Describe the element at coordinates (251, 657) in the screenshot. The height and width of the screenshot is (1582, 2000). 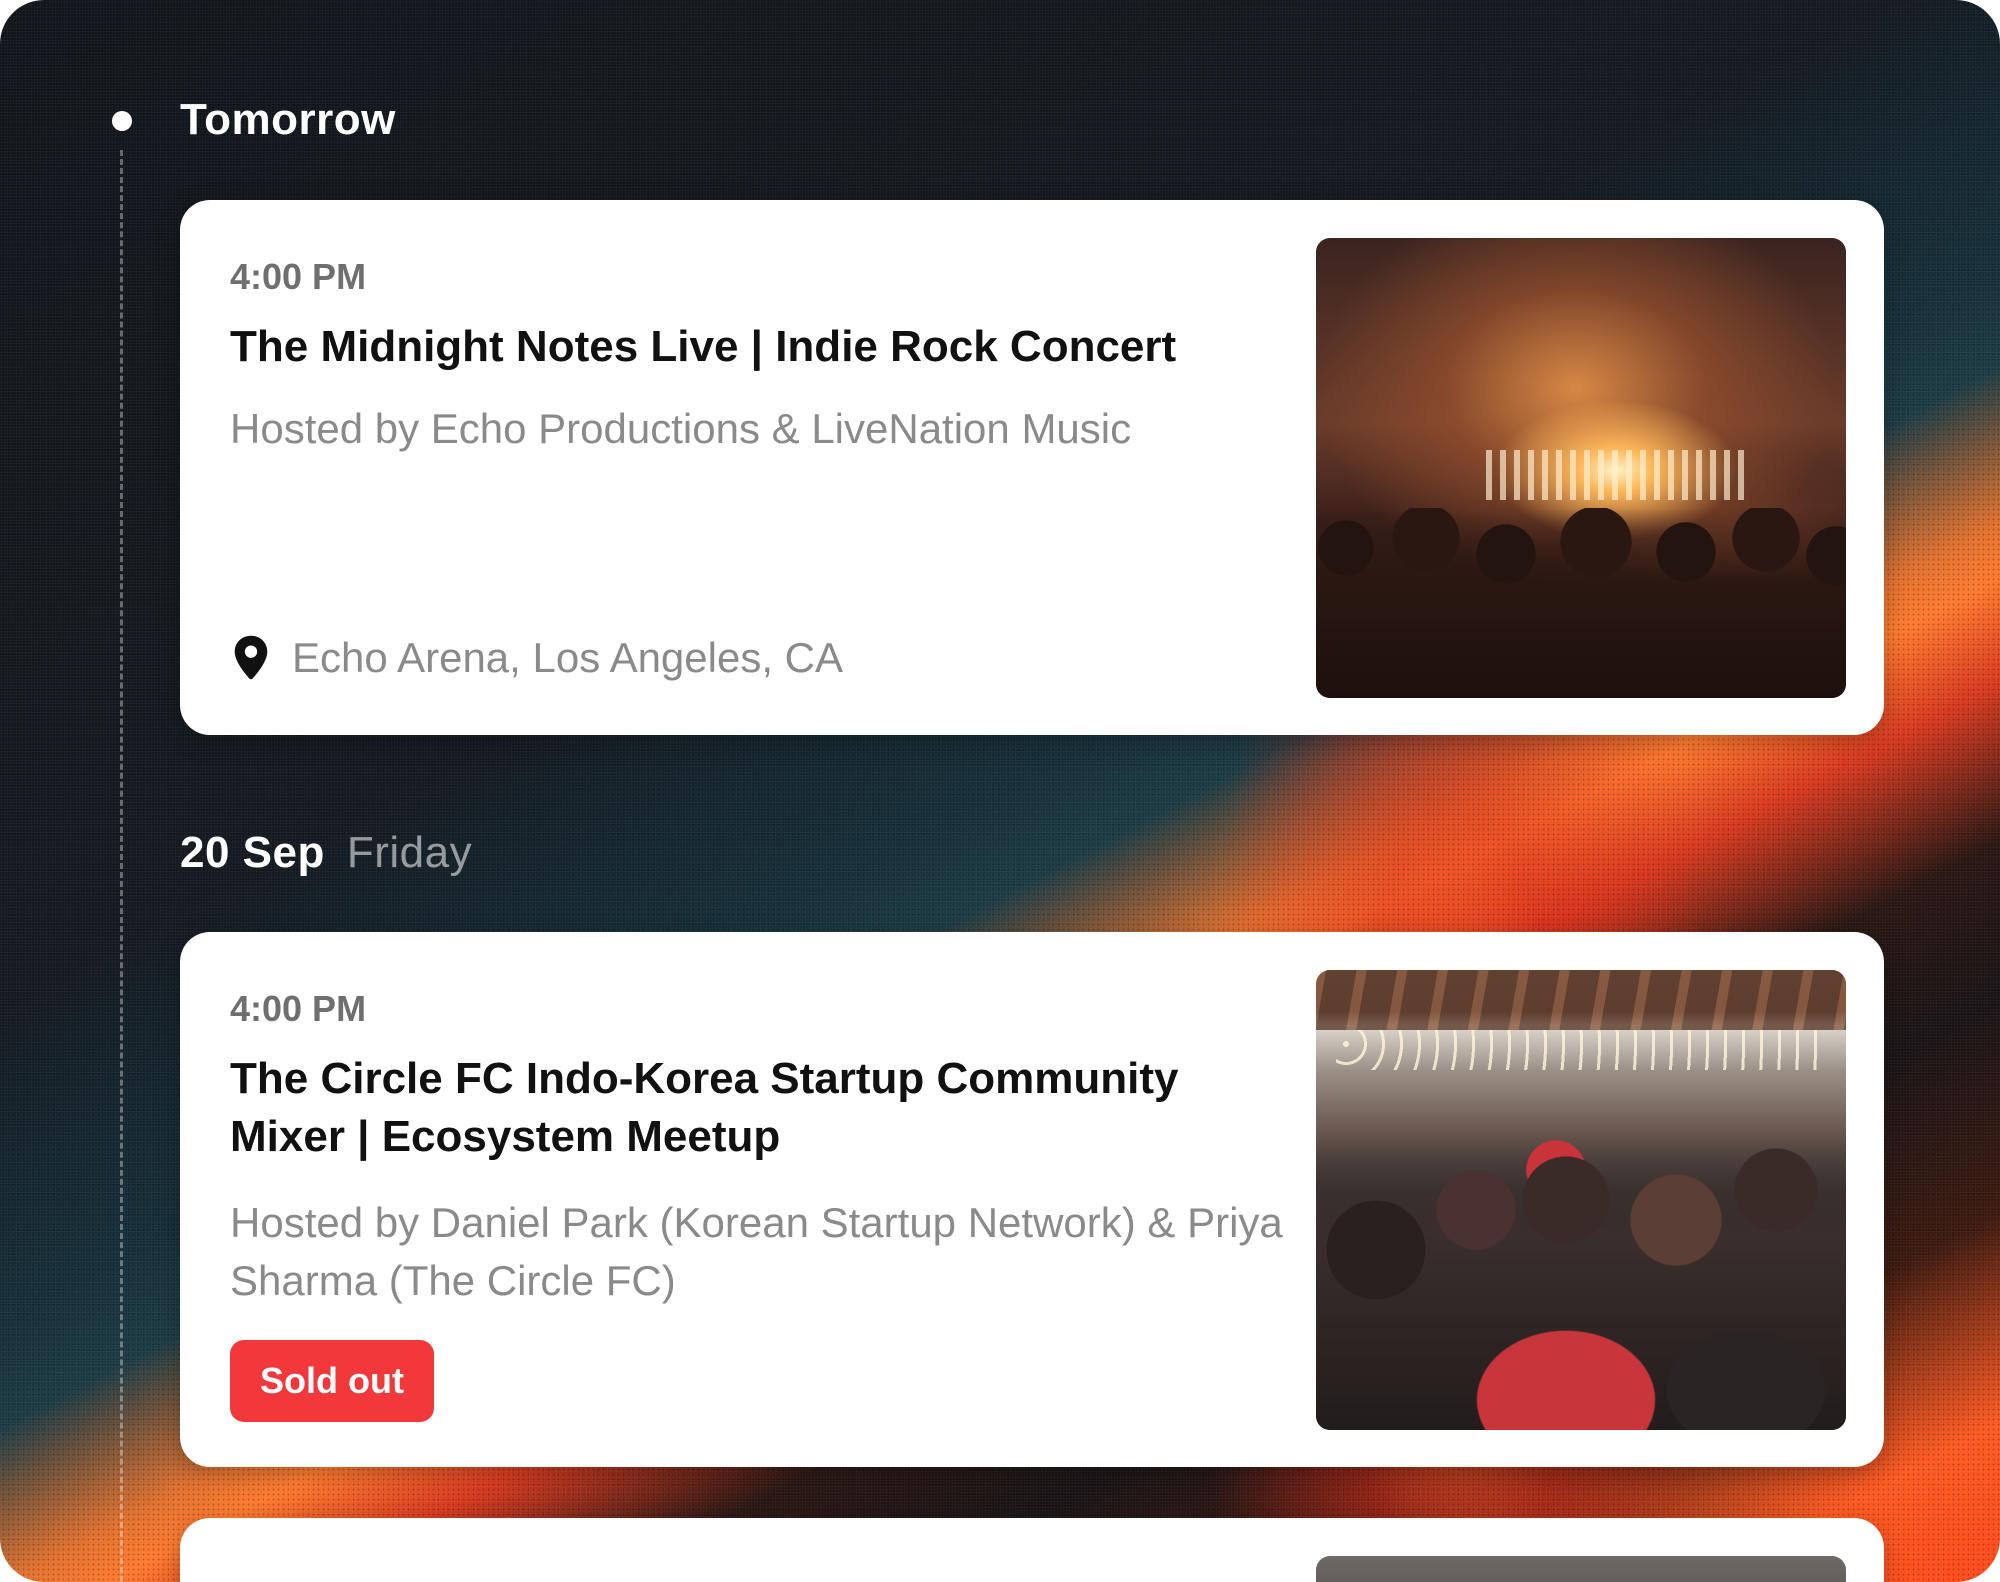
I see `location-pin-icon` at that location.